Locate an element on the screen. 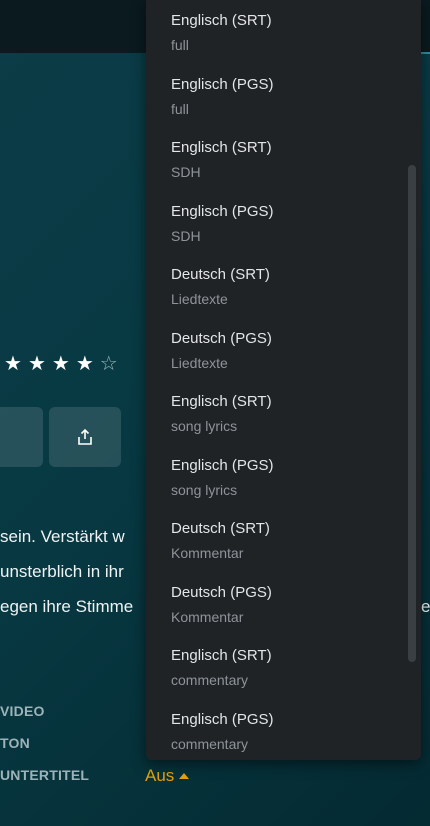  share-button is located at coordinates (85, 437).